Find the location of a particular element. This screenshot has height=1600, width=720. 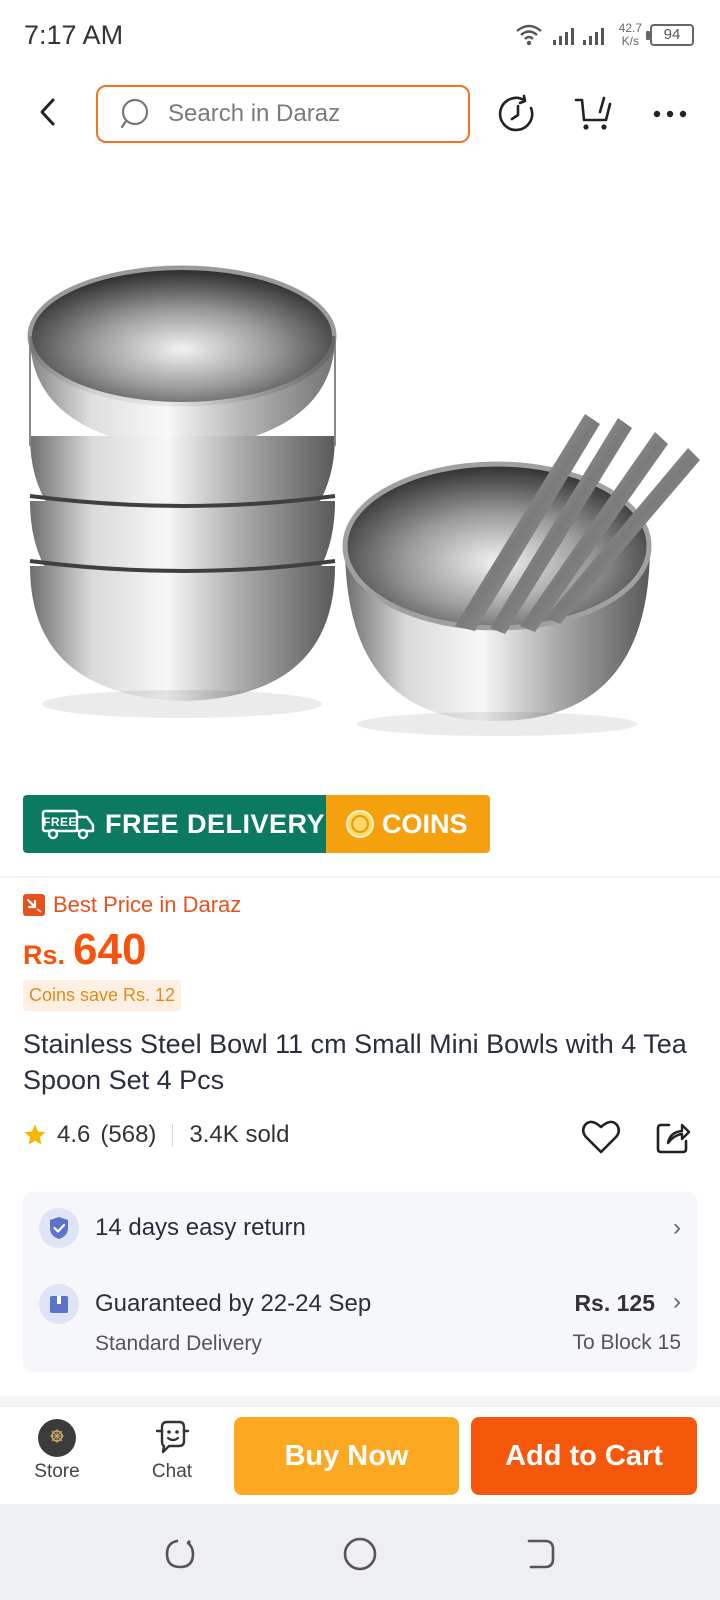

coins-badge: COINS is located at coordinates (408, 824).